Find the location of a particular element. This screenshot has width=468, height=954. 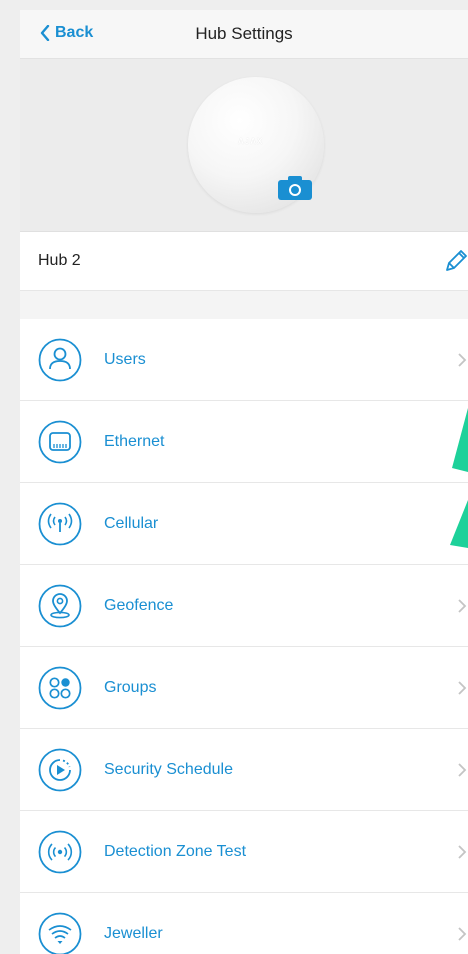

wifi-signal-icon is located at coordinates (60, 933).